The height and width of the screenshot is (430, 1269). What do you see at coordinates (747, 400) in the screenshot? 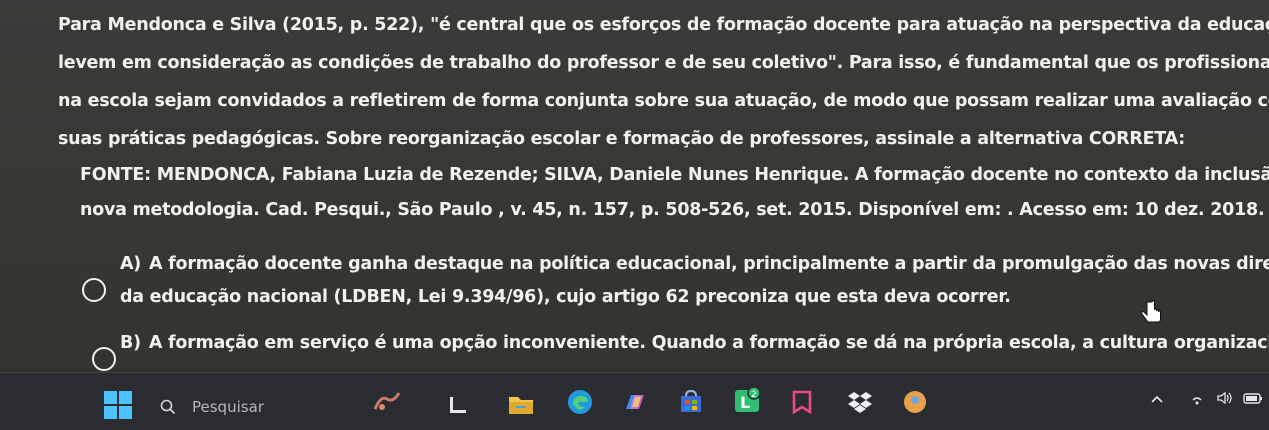
I see `lingo-app-icon: L 2` at bounding box center [747, 400].